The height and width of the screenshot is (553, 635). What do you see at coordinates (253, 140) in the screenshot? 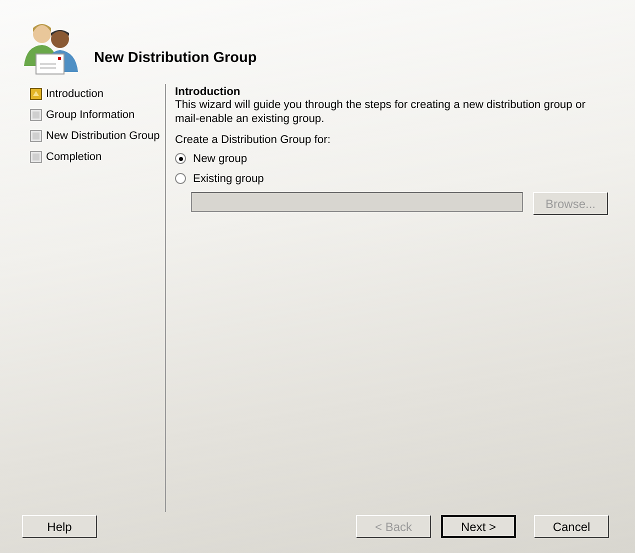
I see `option-prompt: Create a Distribution Group for:` at bounding box center [253, 140].